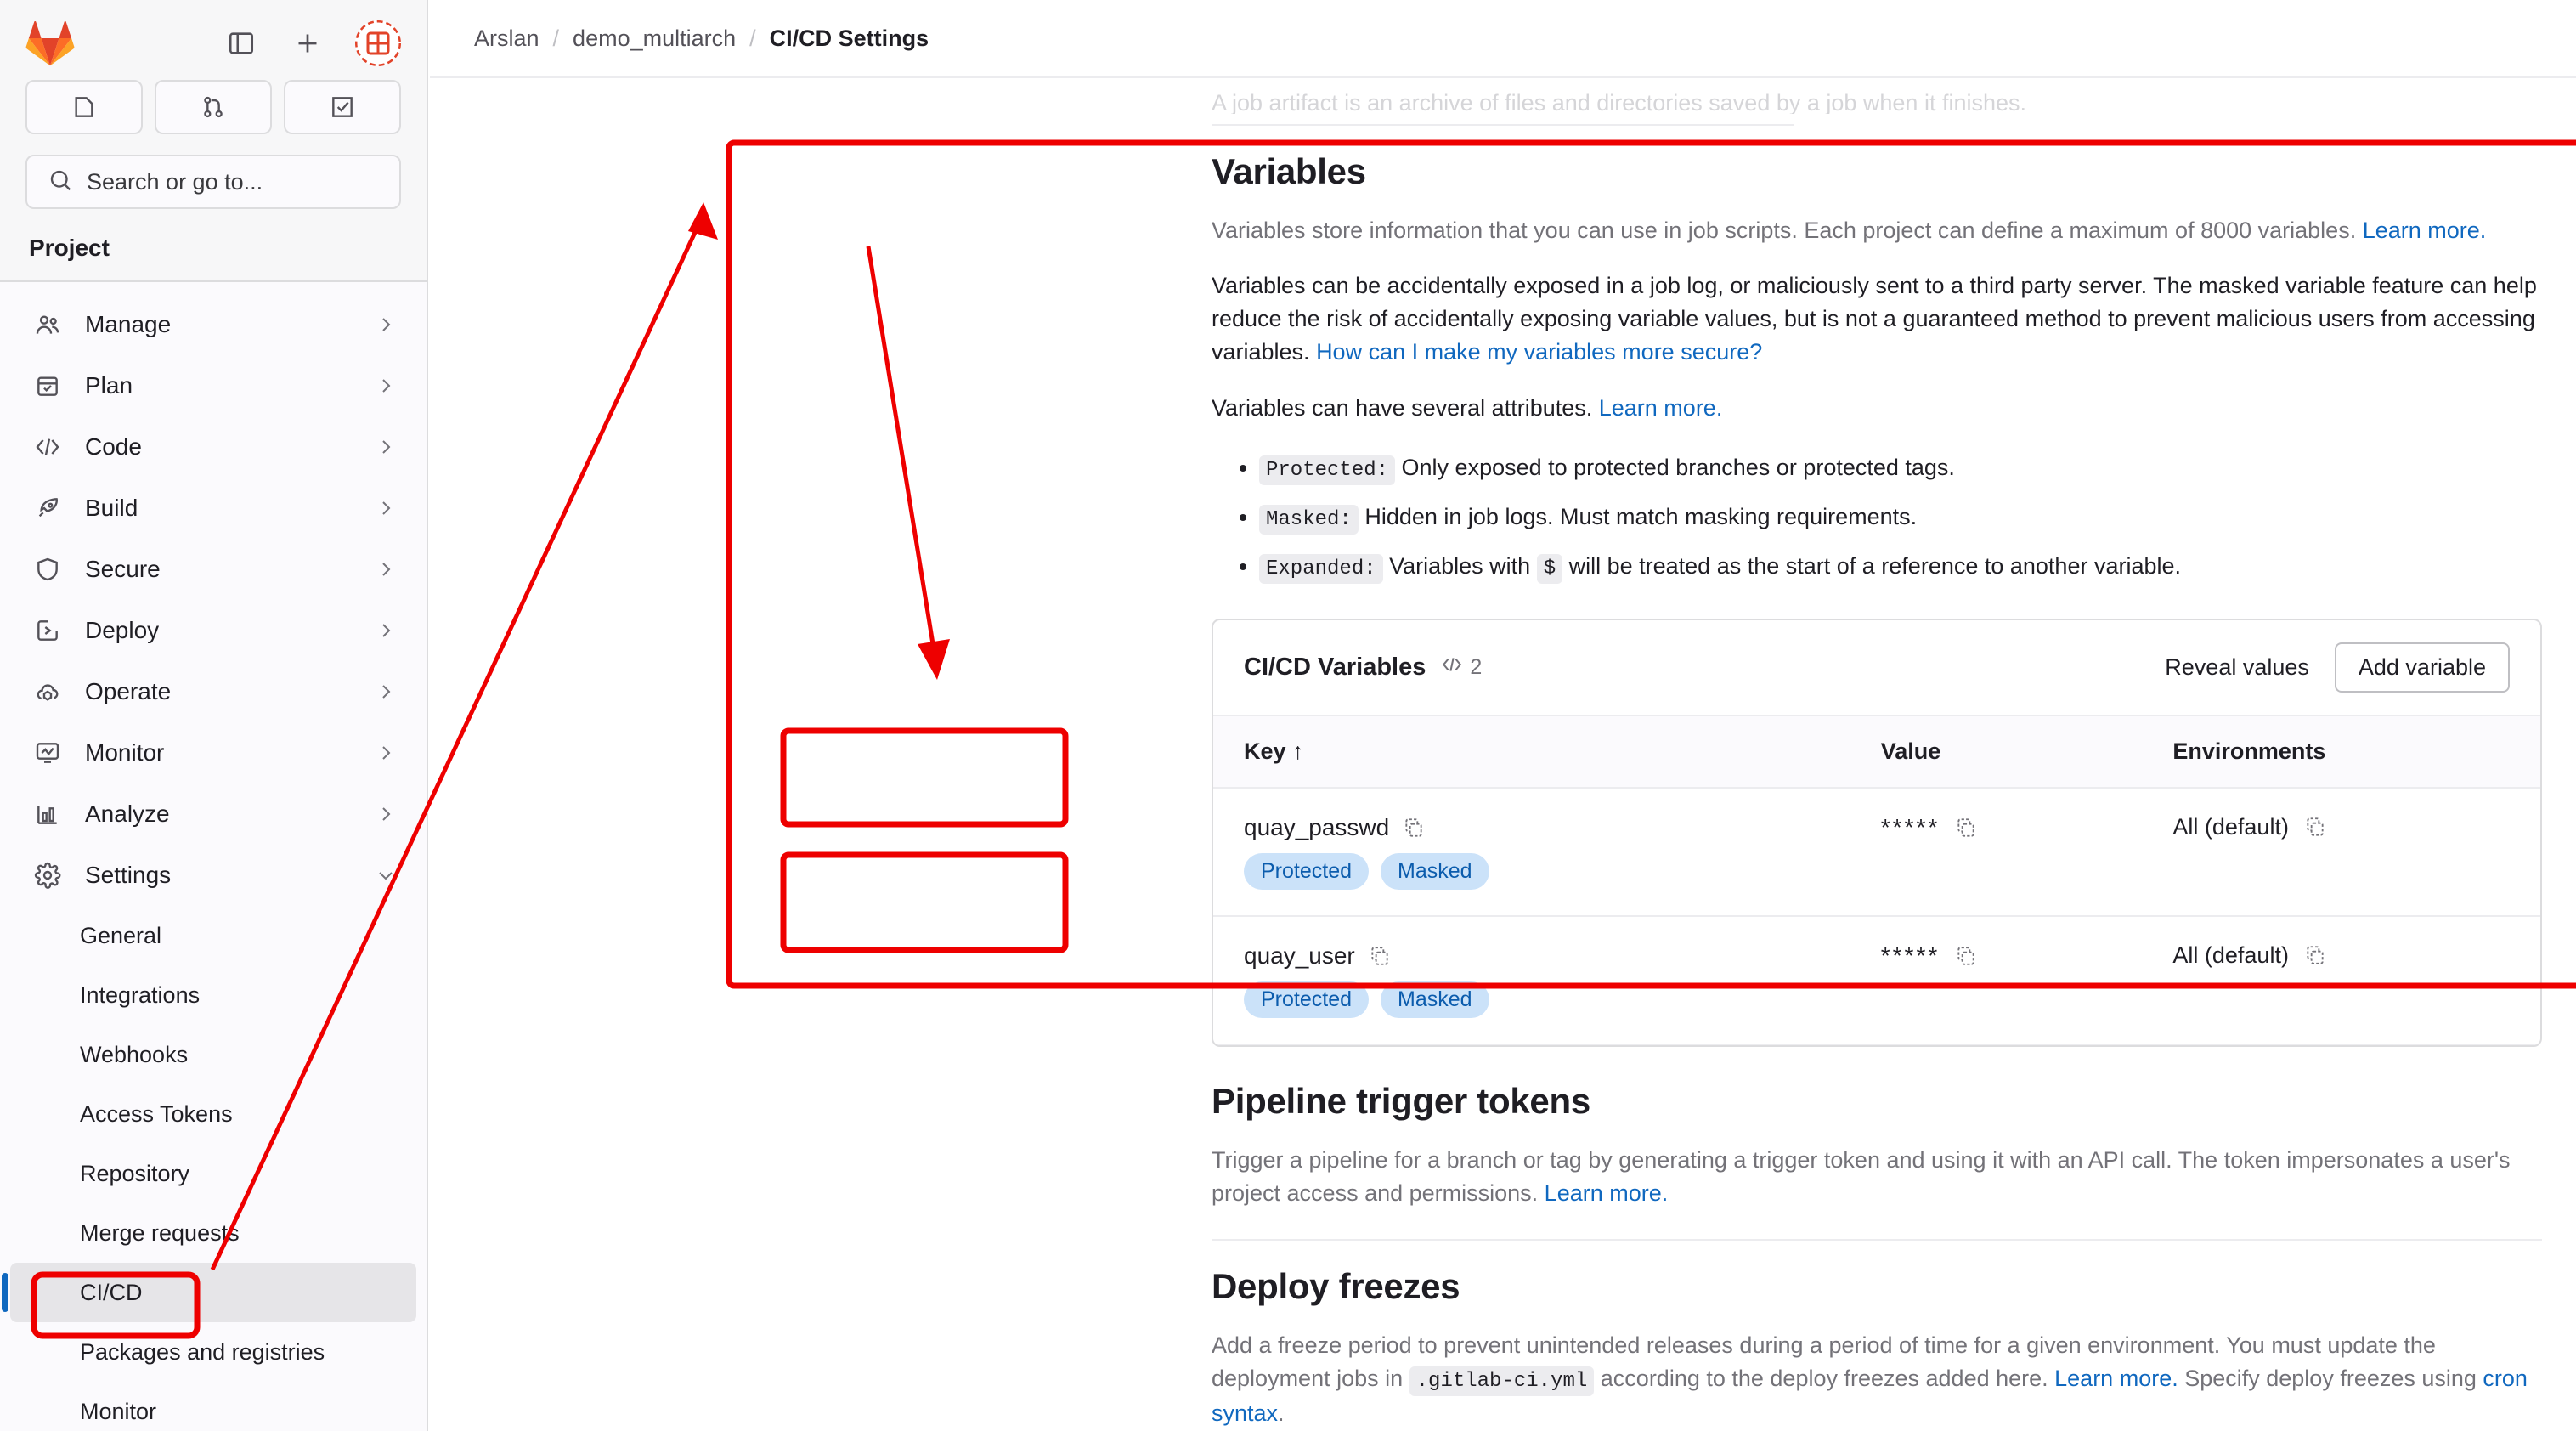 The image size is (2576, 1431). I want to click on sidebar-item-deploy: Deploy, so click(213, 630).